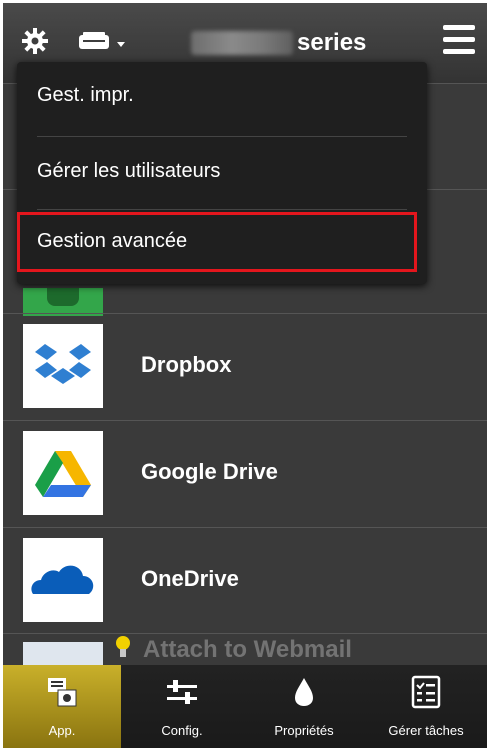 The image size is (490, 751). Describe the element at coordinates (459, 41) in the screenshot. I see `hamburger-menu-icon` at that location.